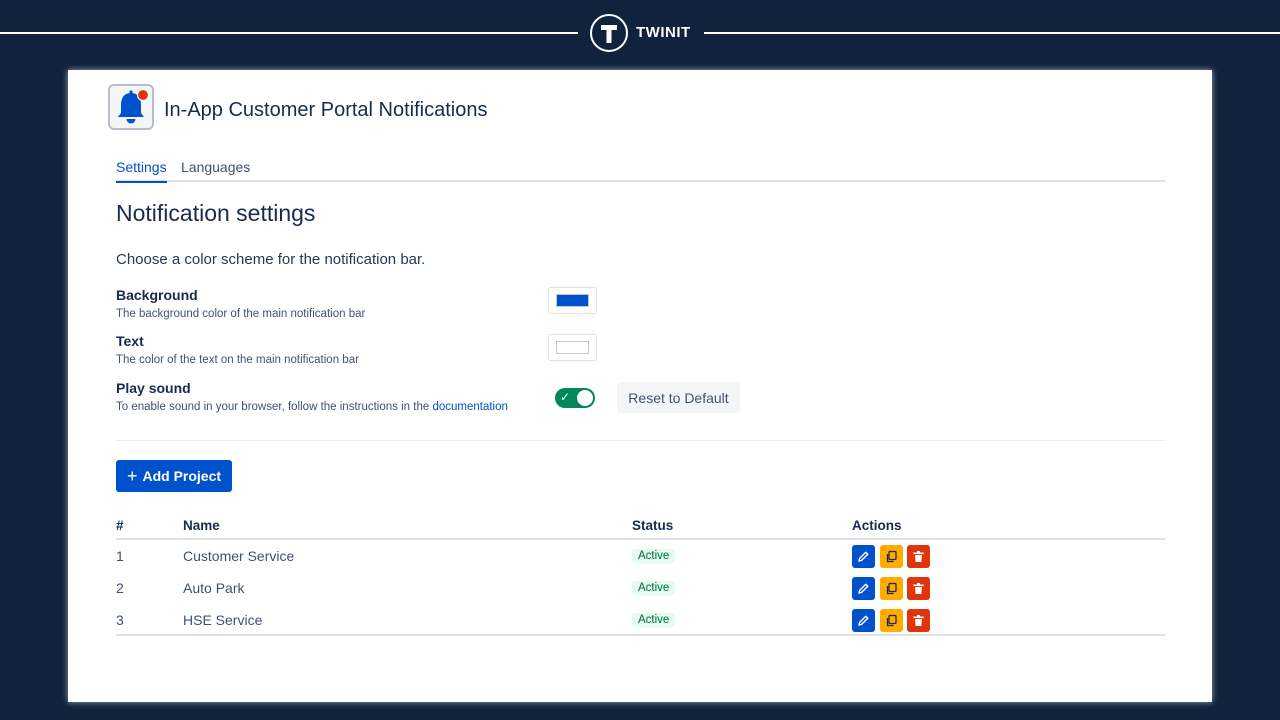 The height and width of the screenshot is (720, 1280). Describe the element at coordinates (141, 171) in the screenshot. I see `tab-settings: Settings` at that location.